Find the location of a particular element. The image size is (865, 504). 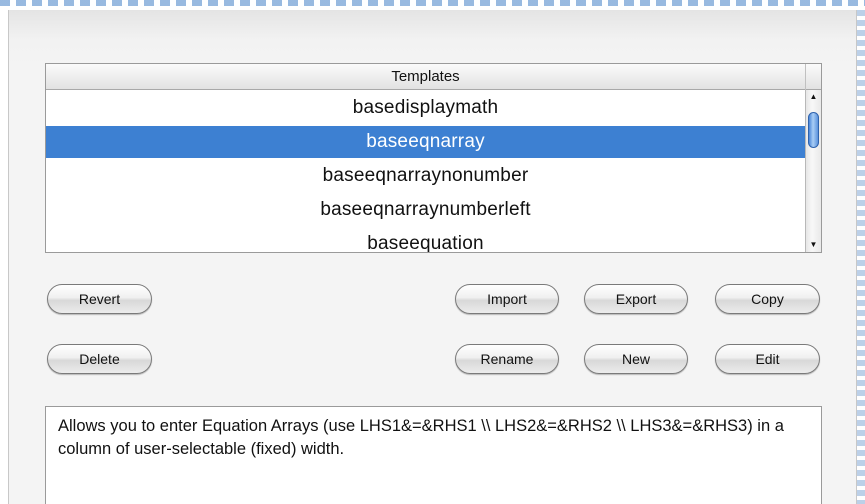

copy-button: Copy is located at coordinates (767, 299).